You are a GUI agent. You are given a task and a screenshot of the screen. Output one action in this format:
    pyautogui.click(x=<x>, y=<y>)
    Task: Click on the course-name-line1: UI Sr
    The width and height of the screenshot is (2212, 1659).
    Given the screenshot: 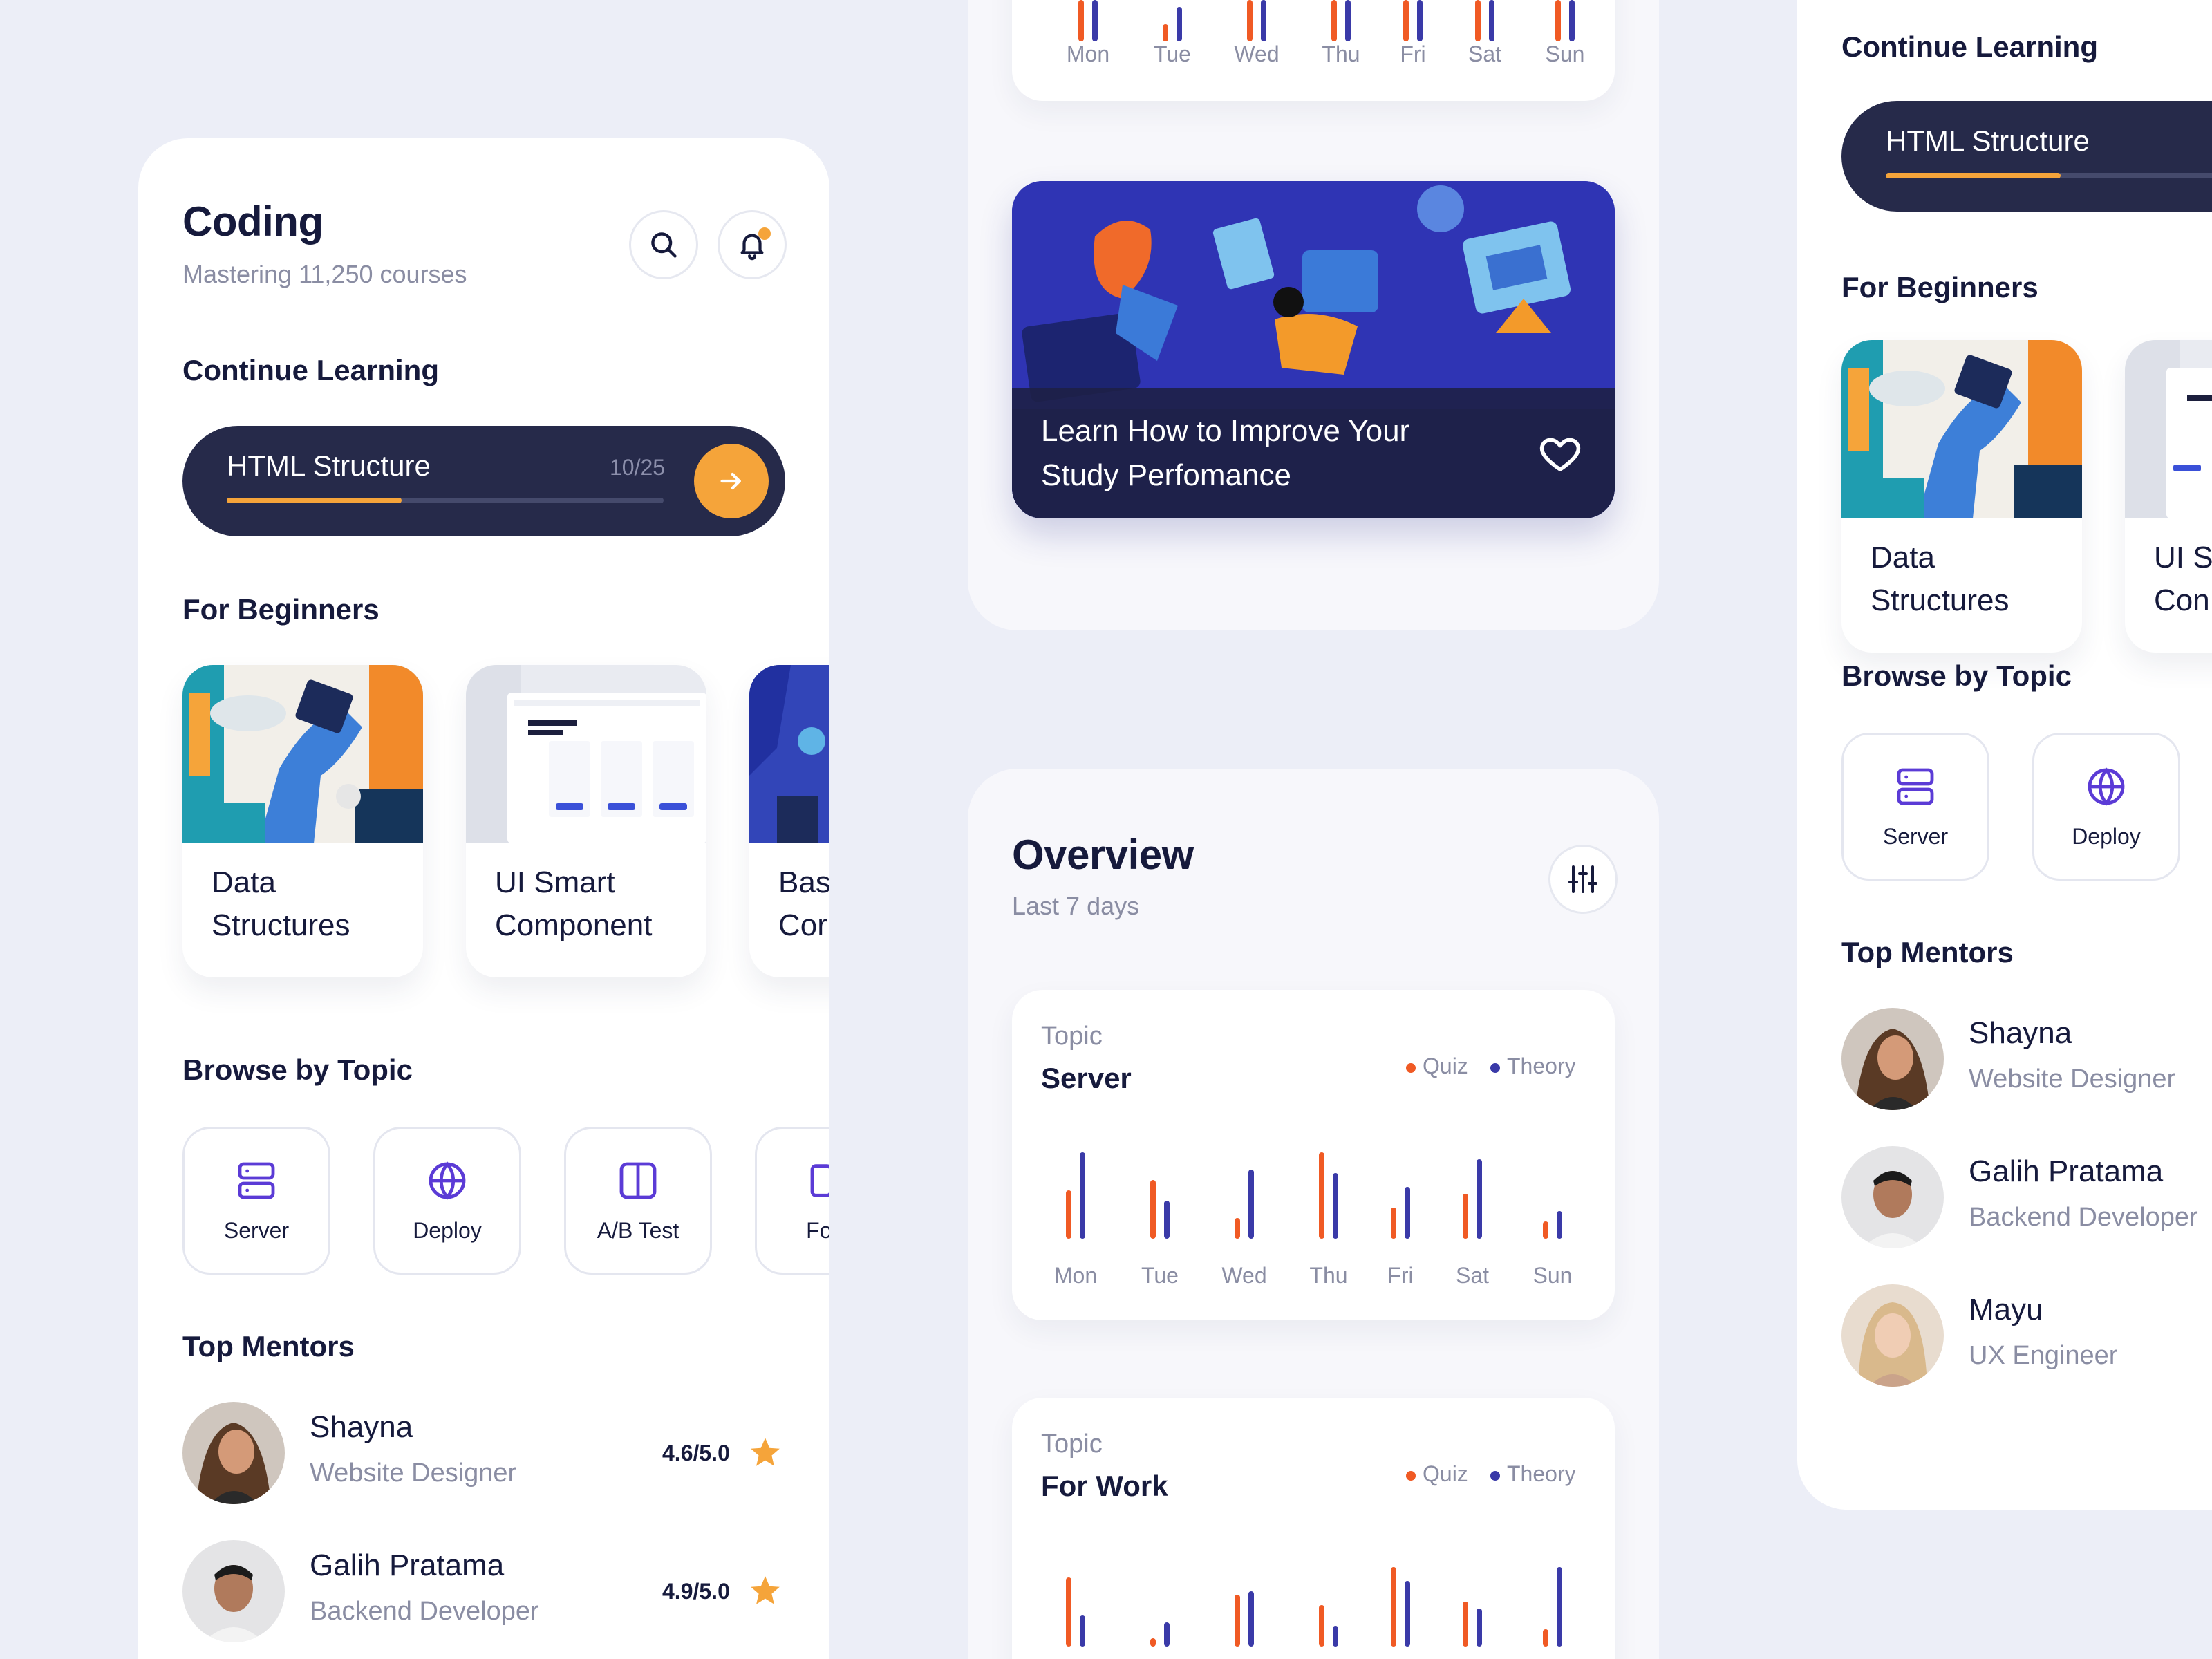 What is the action you would take?
    pyautogui.click(x=2183, y=557)
    